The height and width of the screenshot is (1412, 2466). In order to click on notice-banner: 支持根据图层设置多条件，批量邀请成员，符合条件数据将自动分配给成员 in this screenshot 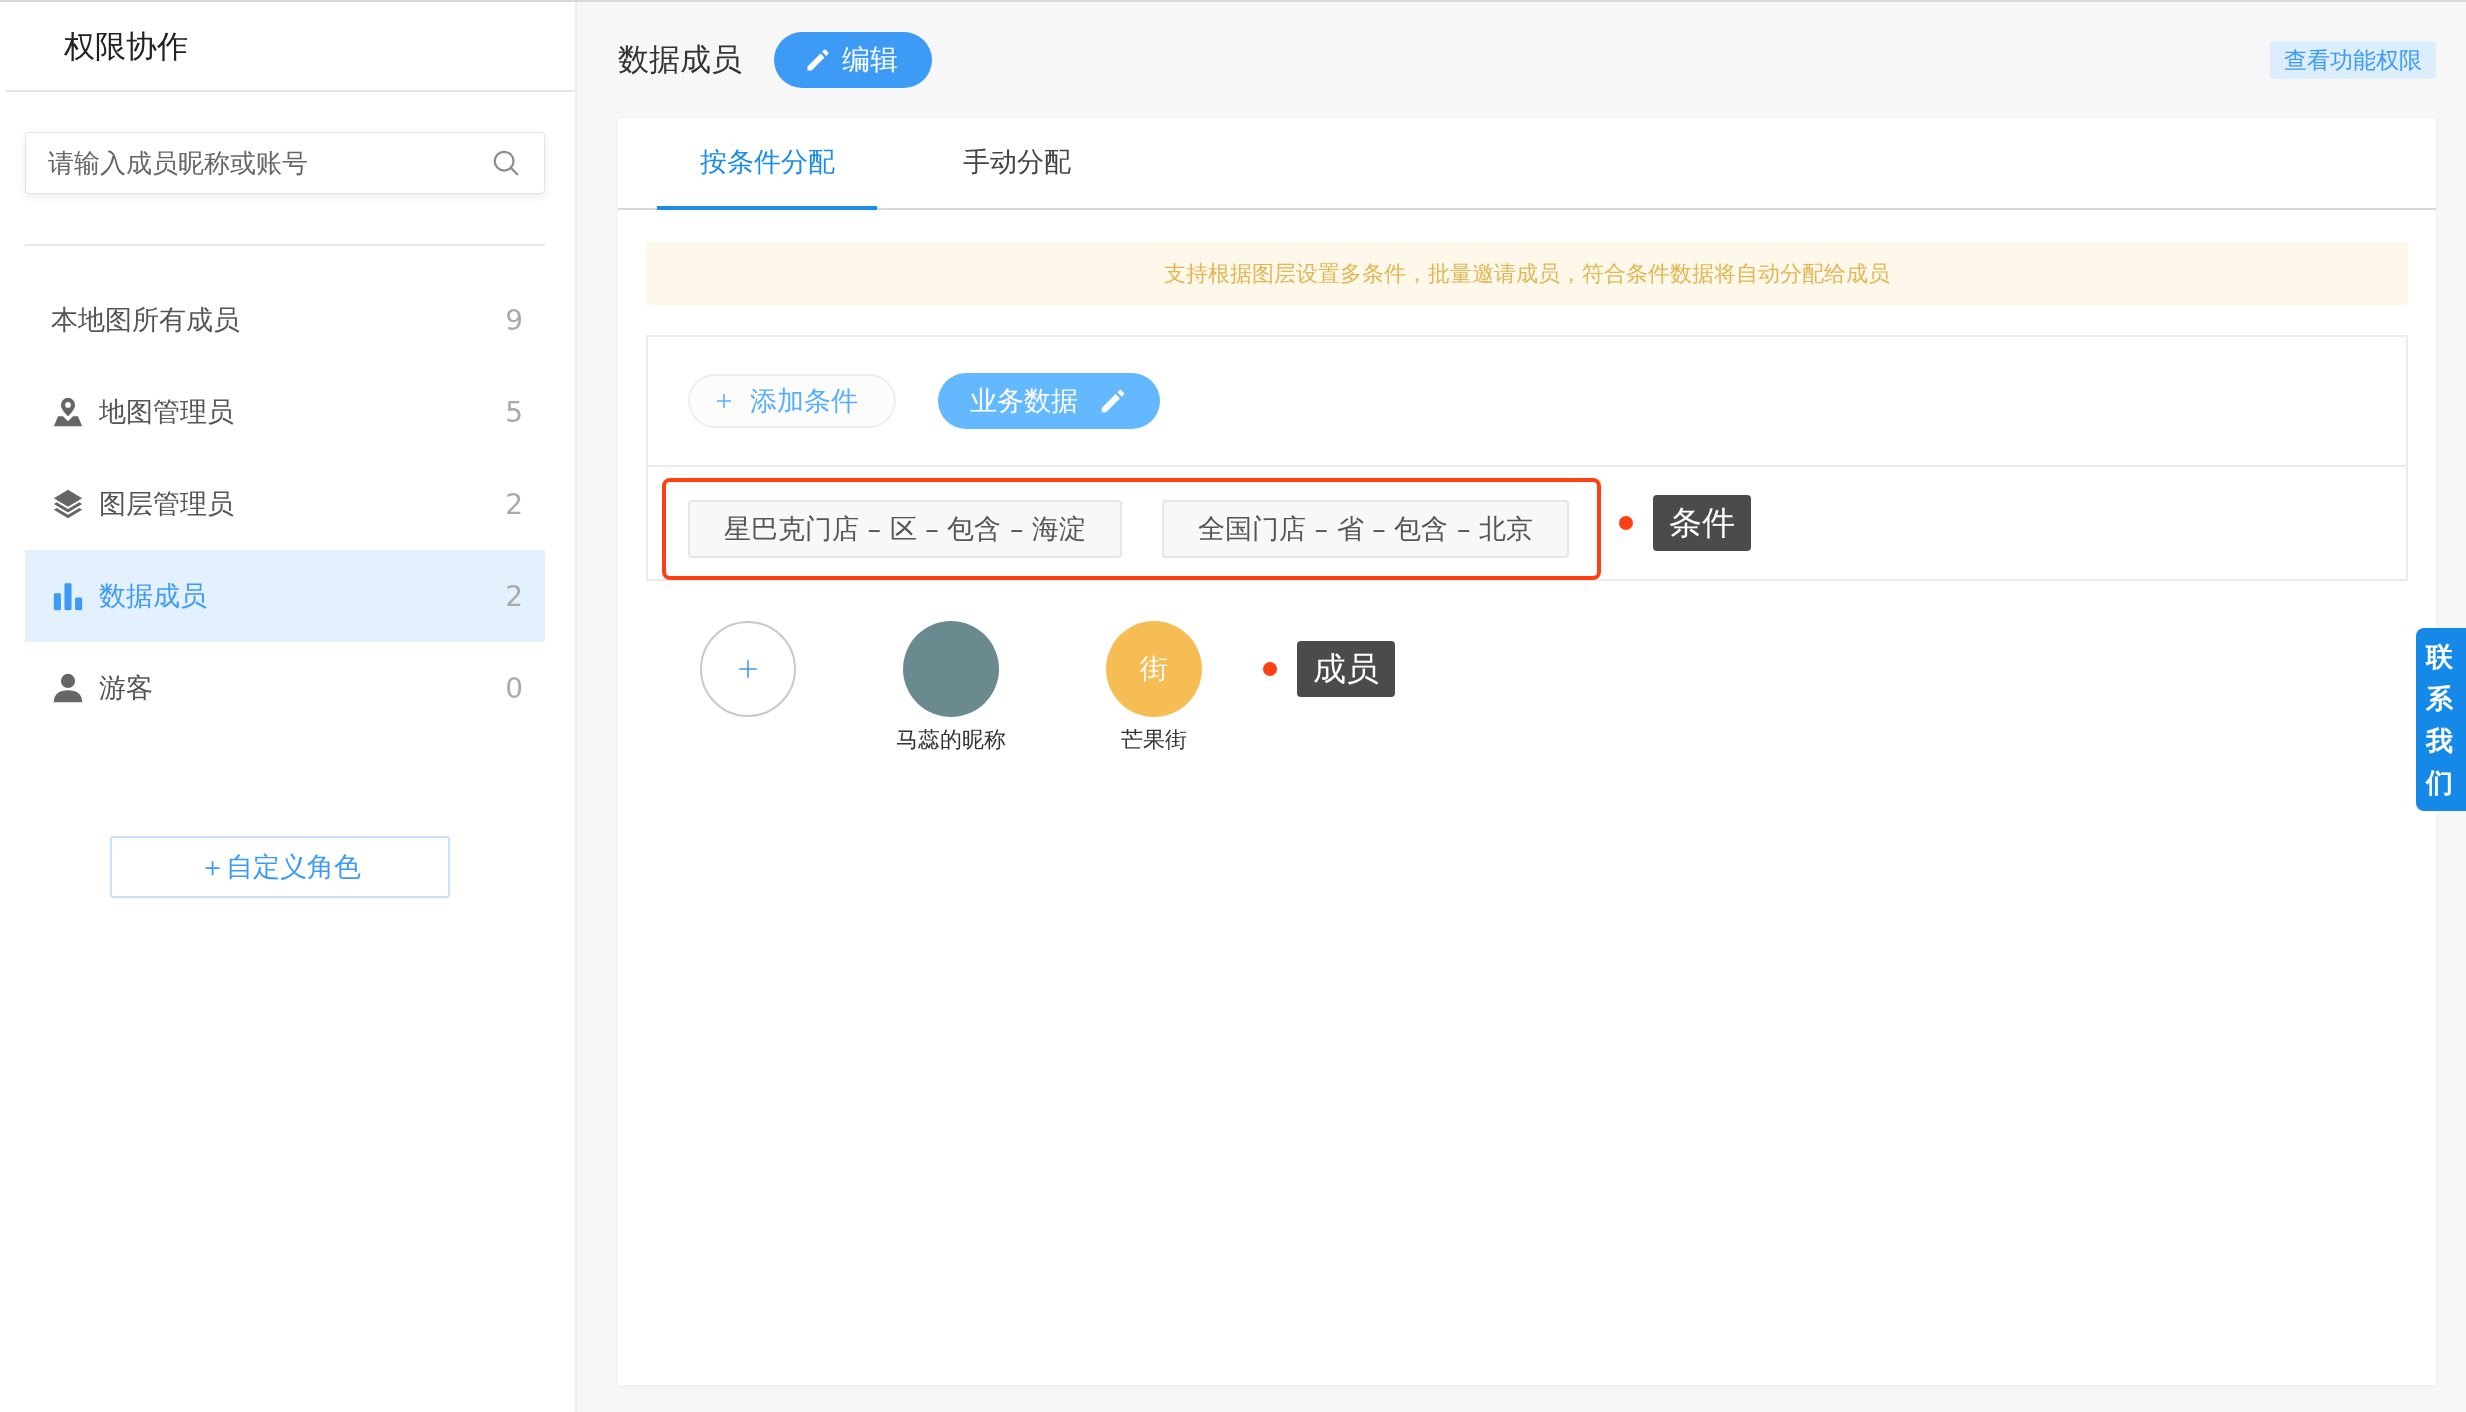, I will do `click(1527, 273)`.